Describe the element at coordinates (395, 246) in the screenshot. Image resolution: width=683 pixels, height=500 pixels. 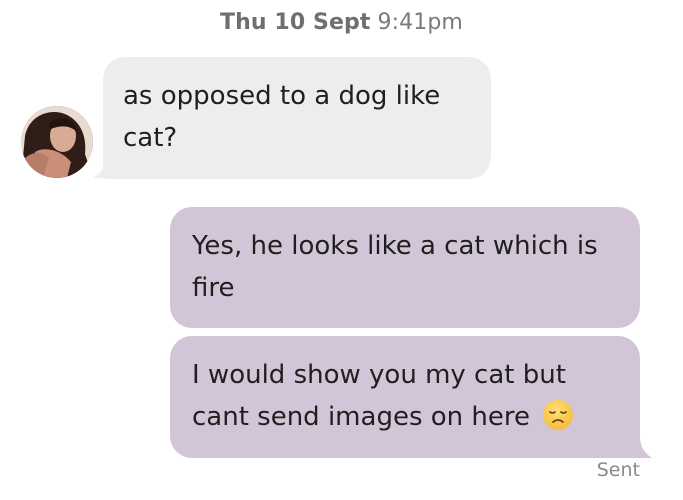
I see `message-line: Yes, he looks like a cat which is` at that location.